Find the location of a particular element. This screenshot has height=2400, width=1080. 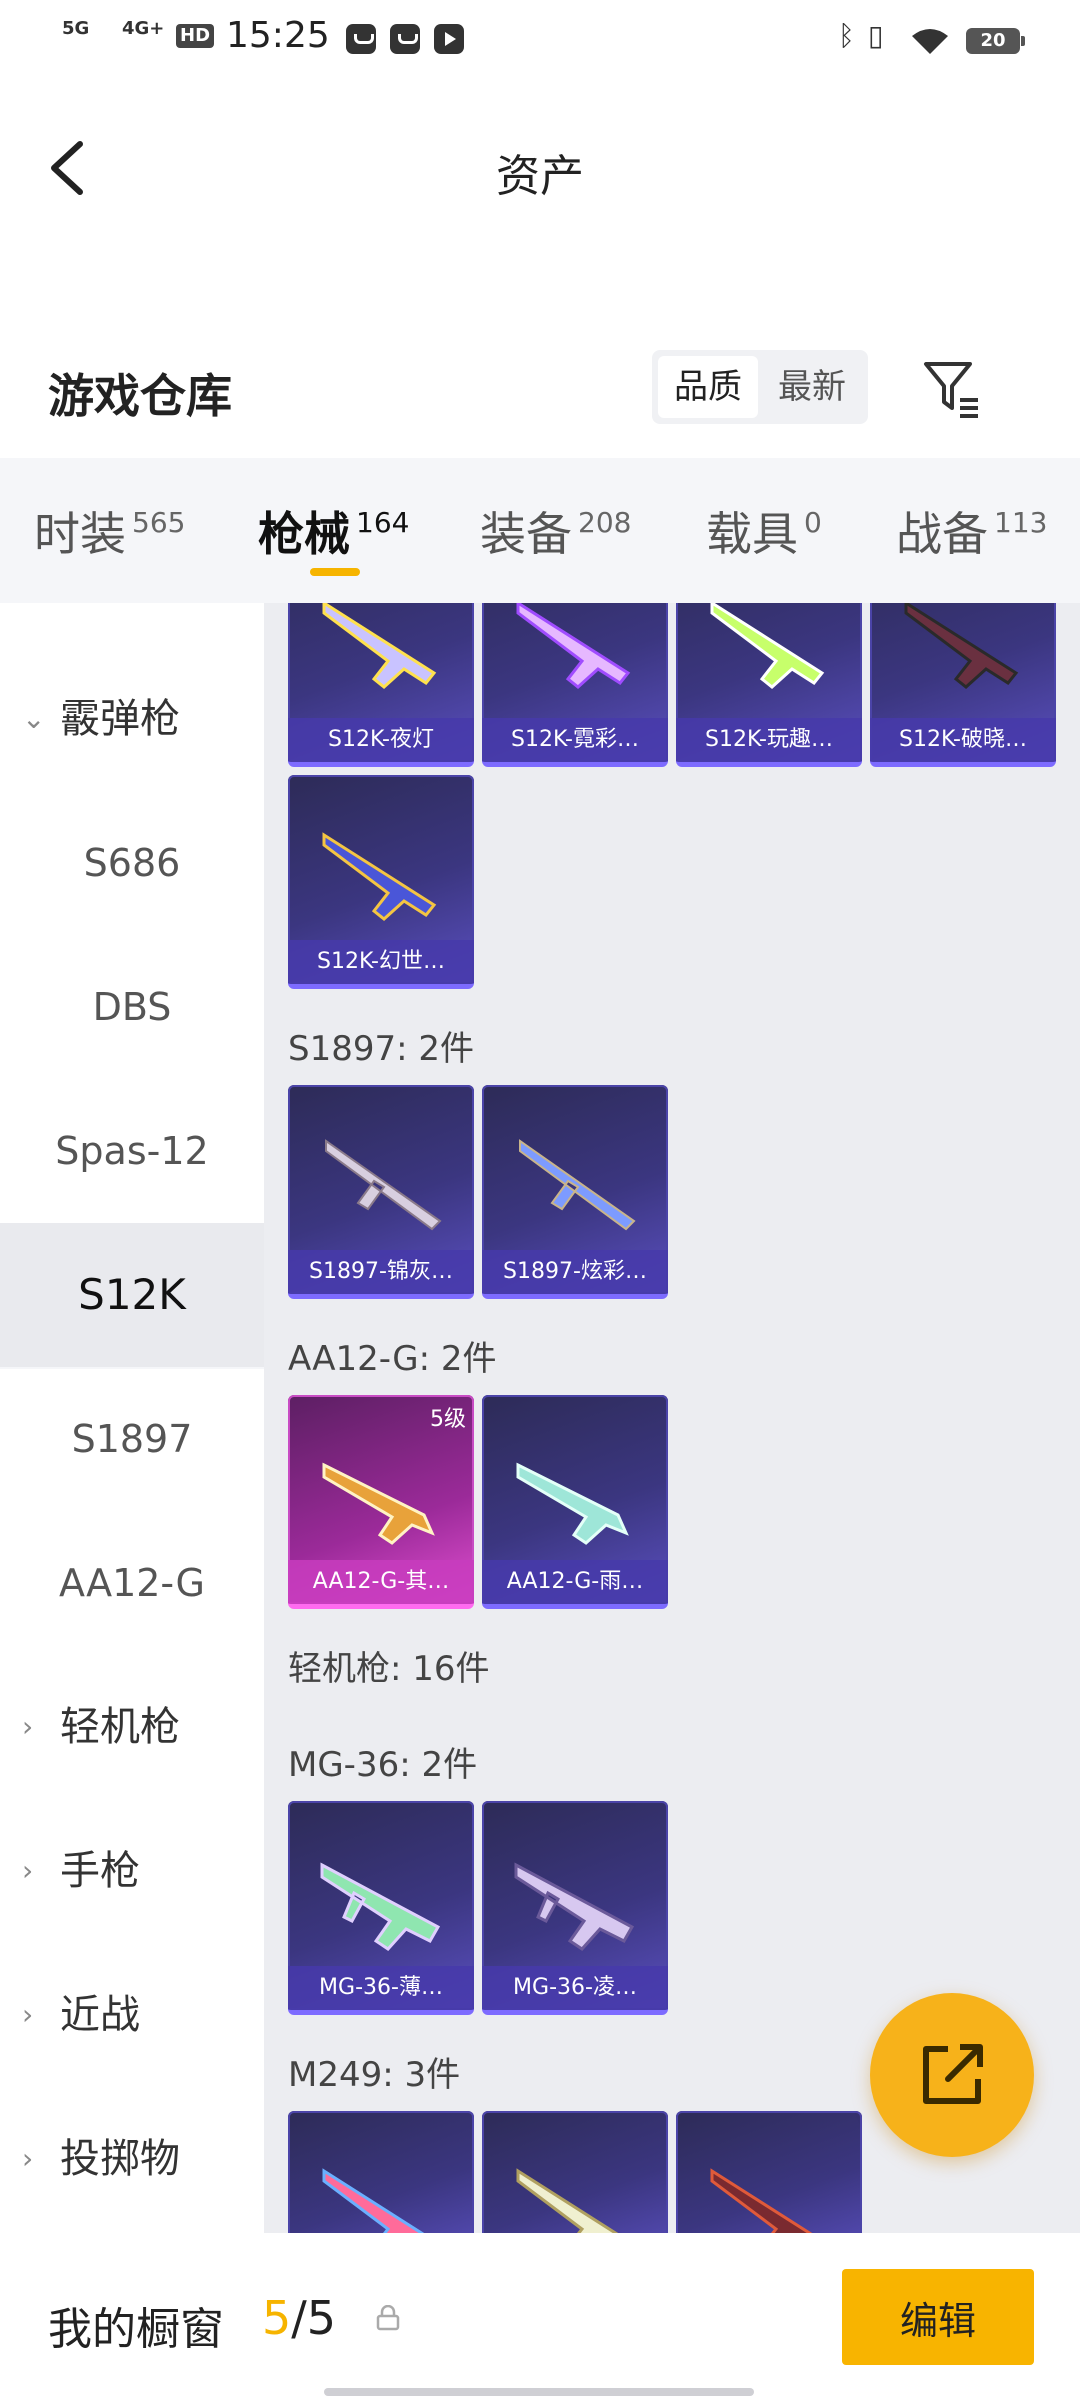

app-header: 资产 is located at coordinates (540, 165).